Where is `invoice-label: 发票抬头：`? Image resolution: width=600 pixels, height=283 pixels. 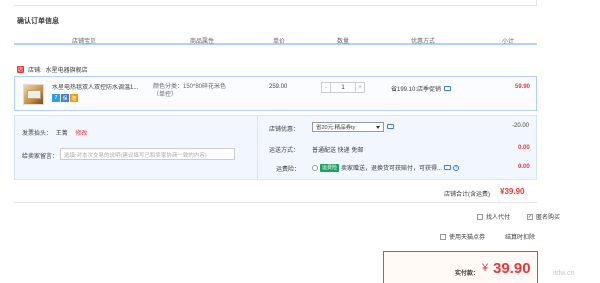
invoice-label: 发票抬头： is located at coordinates (37, 134).